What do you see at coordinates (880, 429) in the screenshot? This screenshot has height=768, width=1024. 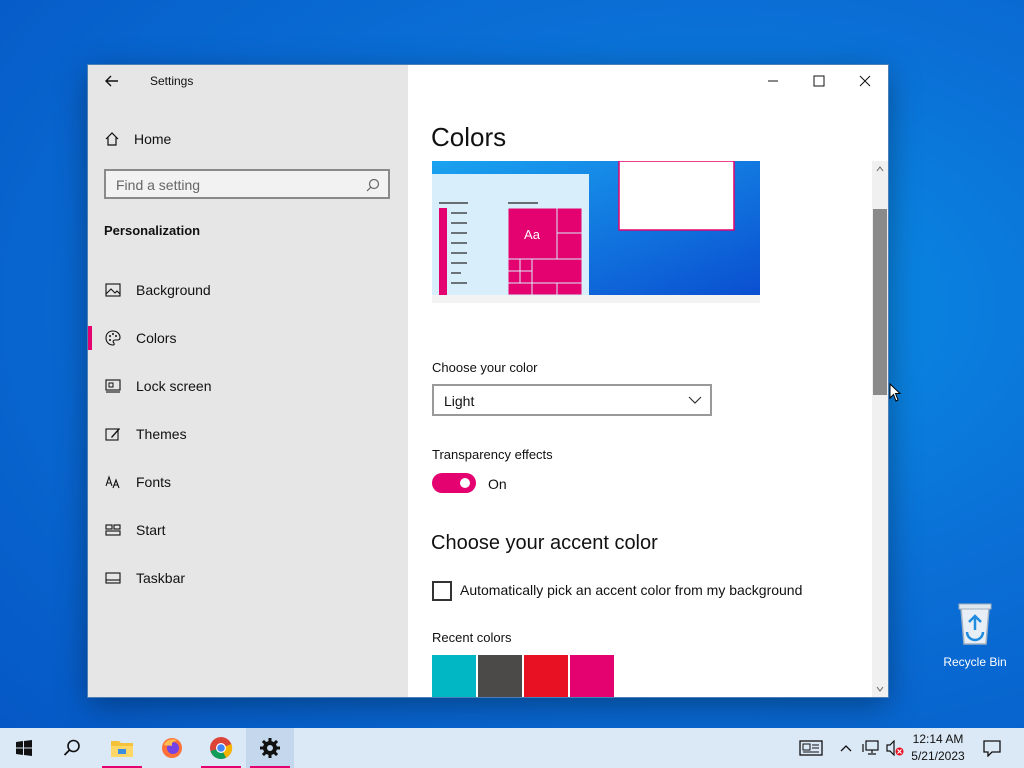 I see `scrollbar` at bounding box center [880, 429].